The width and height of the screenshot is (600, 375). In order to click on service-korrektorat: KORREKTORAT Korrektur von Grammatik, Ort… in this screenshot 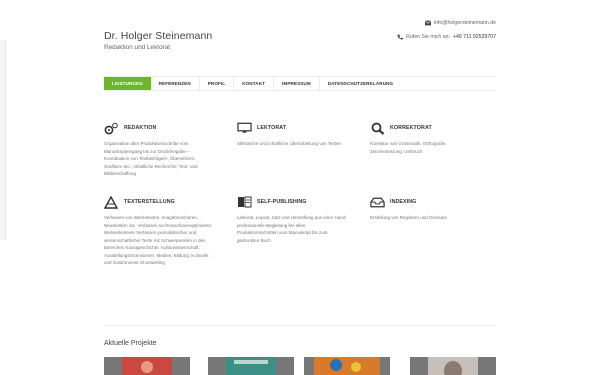, I will do `click(425, 138)`.